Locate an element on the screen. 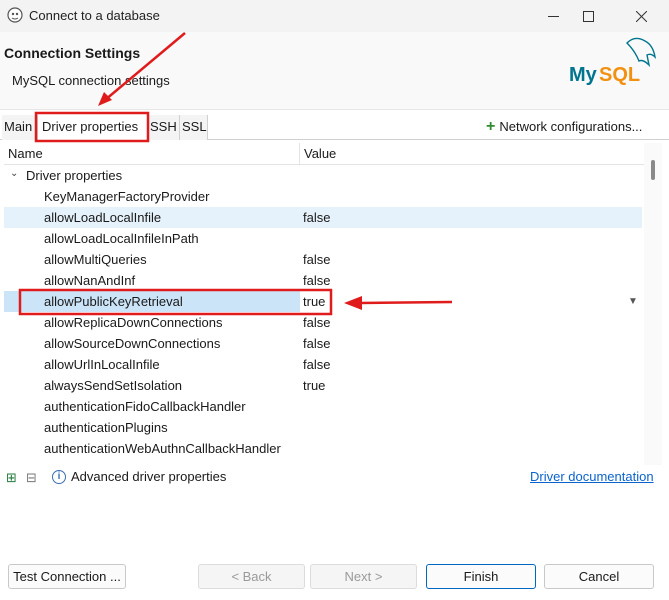 The image size is (669, 600). property-name: authenticationFidoCallbackHandler is located at coordinates (145, 406).